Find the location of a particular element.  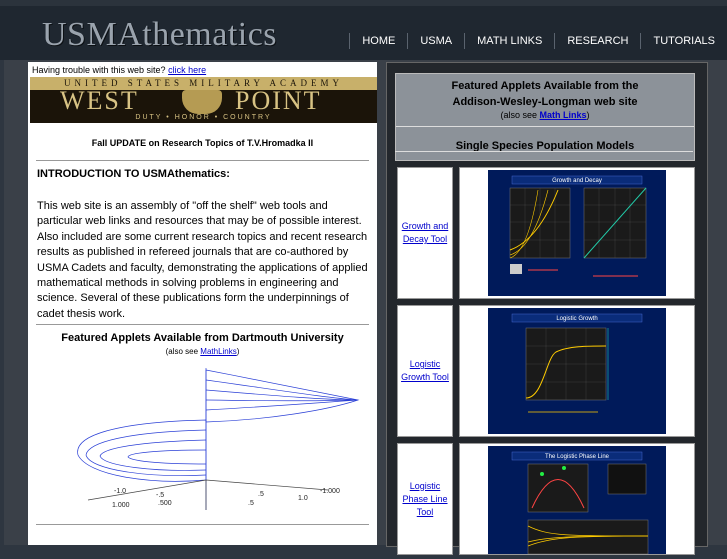

logistic-phase-line-applet: The Logistic Phase Line is located at coordinates (577, 500).